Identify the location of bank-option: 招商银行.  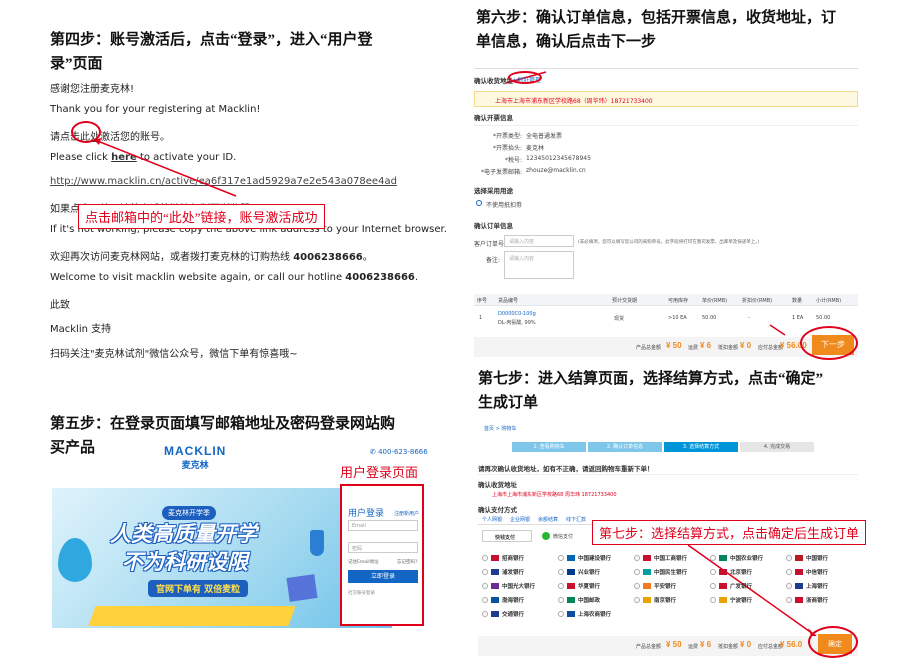
(512, 558).